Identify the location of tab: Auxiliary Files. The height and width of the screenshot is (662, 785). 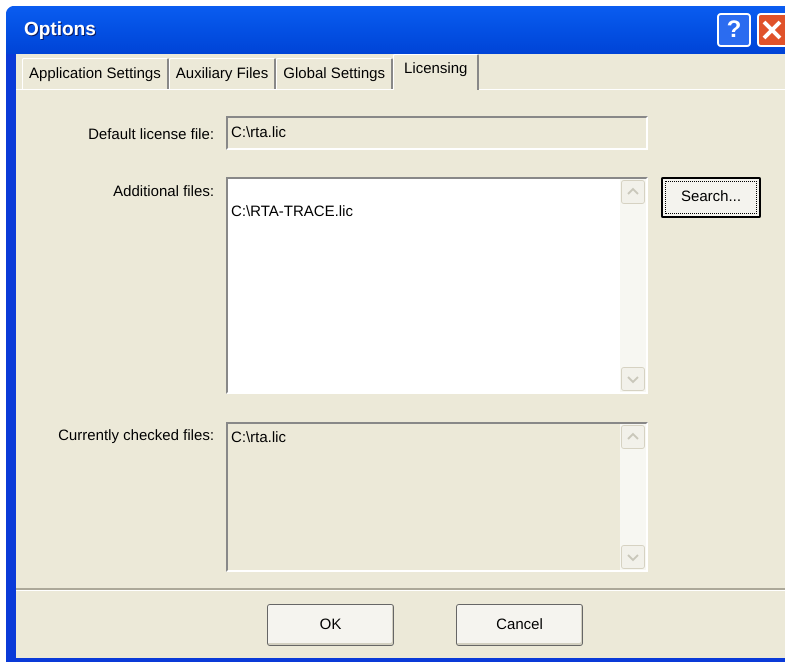
(222, 73).